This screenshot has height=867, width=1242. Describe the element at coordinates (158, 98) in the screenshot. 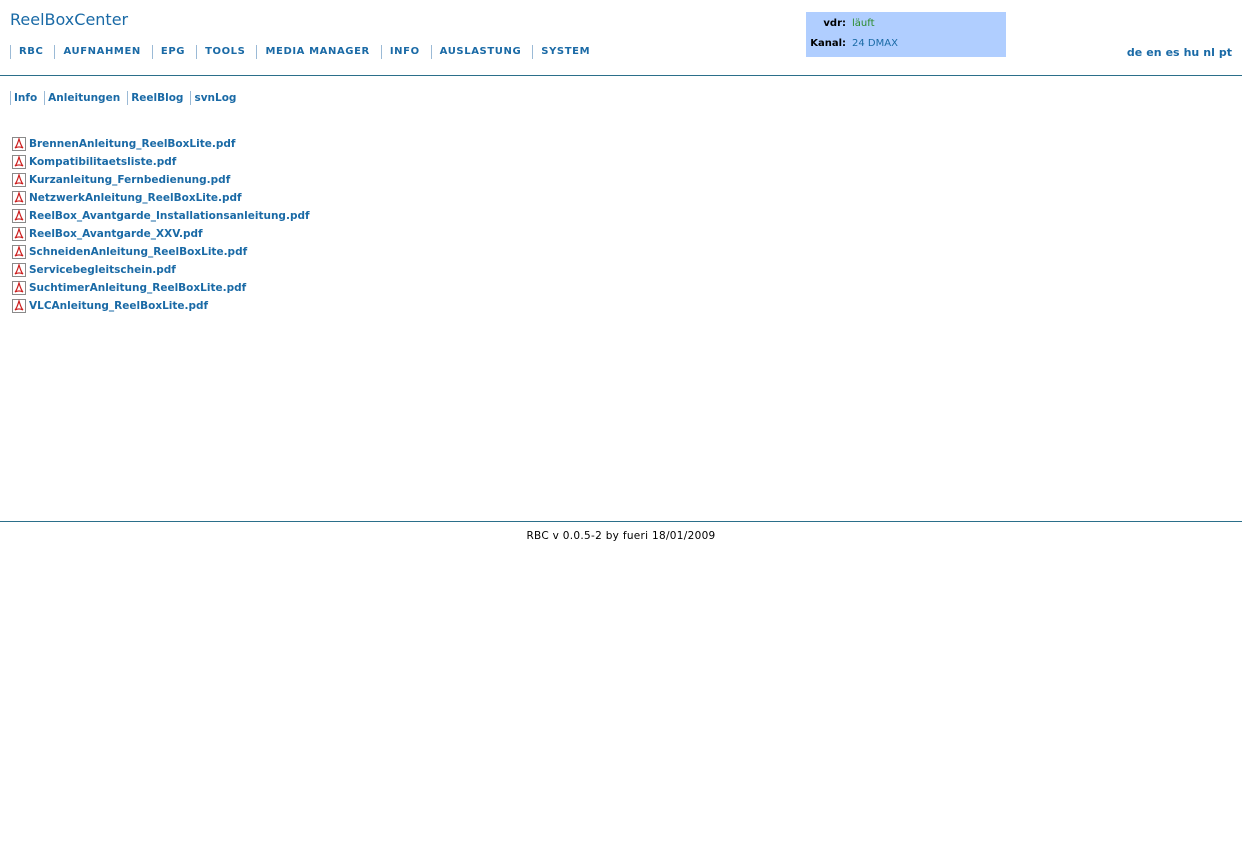

I see `sub-nav-item-reelblog: ReelBlog` at that location.